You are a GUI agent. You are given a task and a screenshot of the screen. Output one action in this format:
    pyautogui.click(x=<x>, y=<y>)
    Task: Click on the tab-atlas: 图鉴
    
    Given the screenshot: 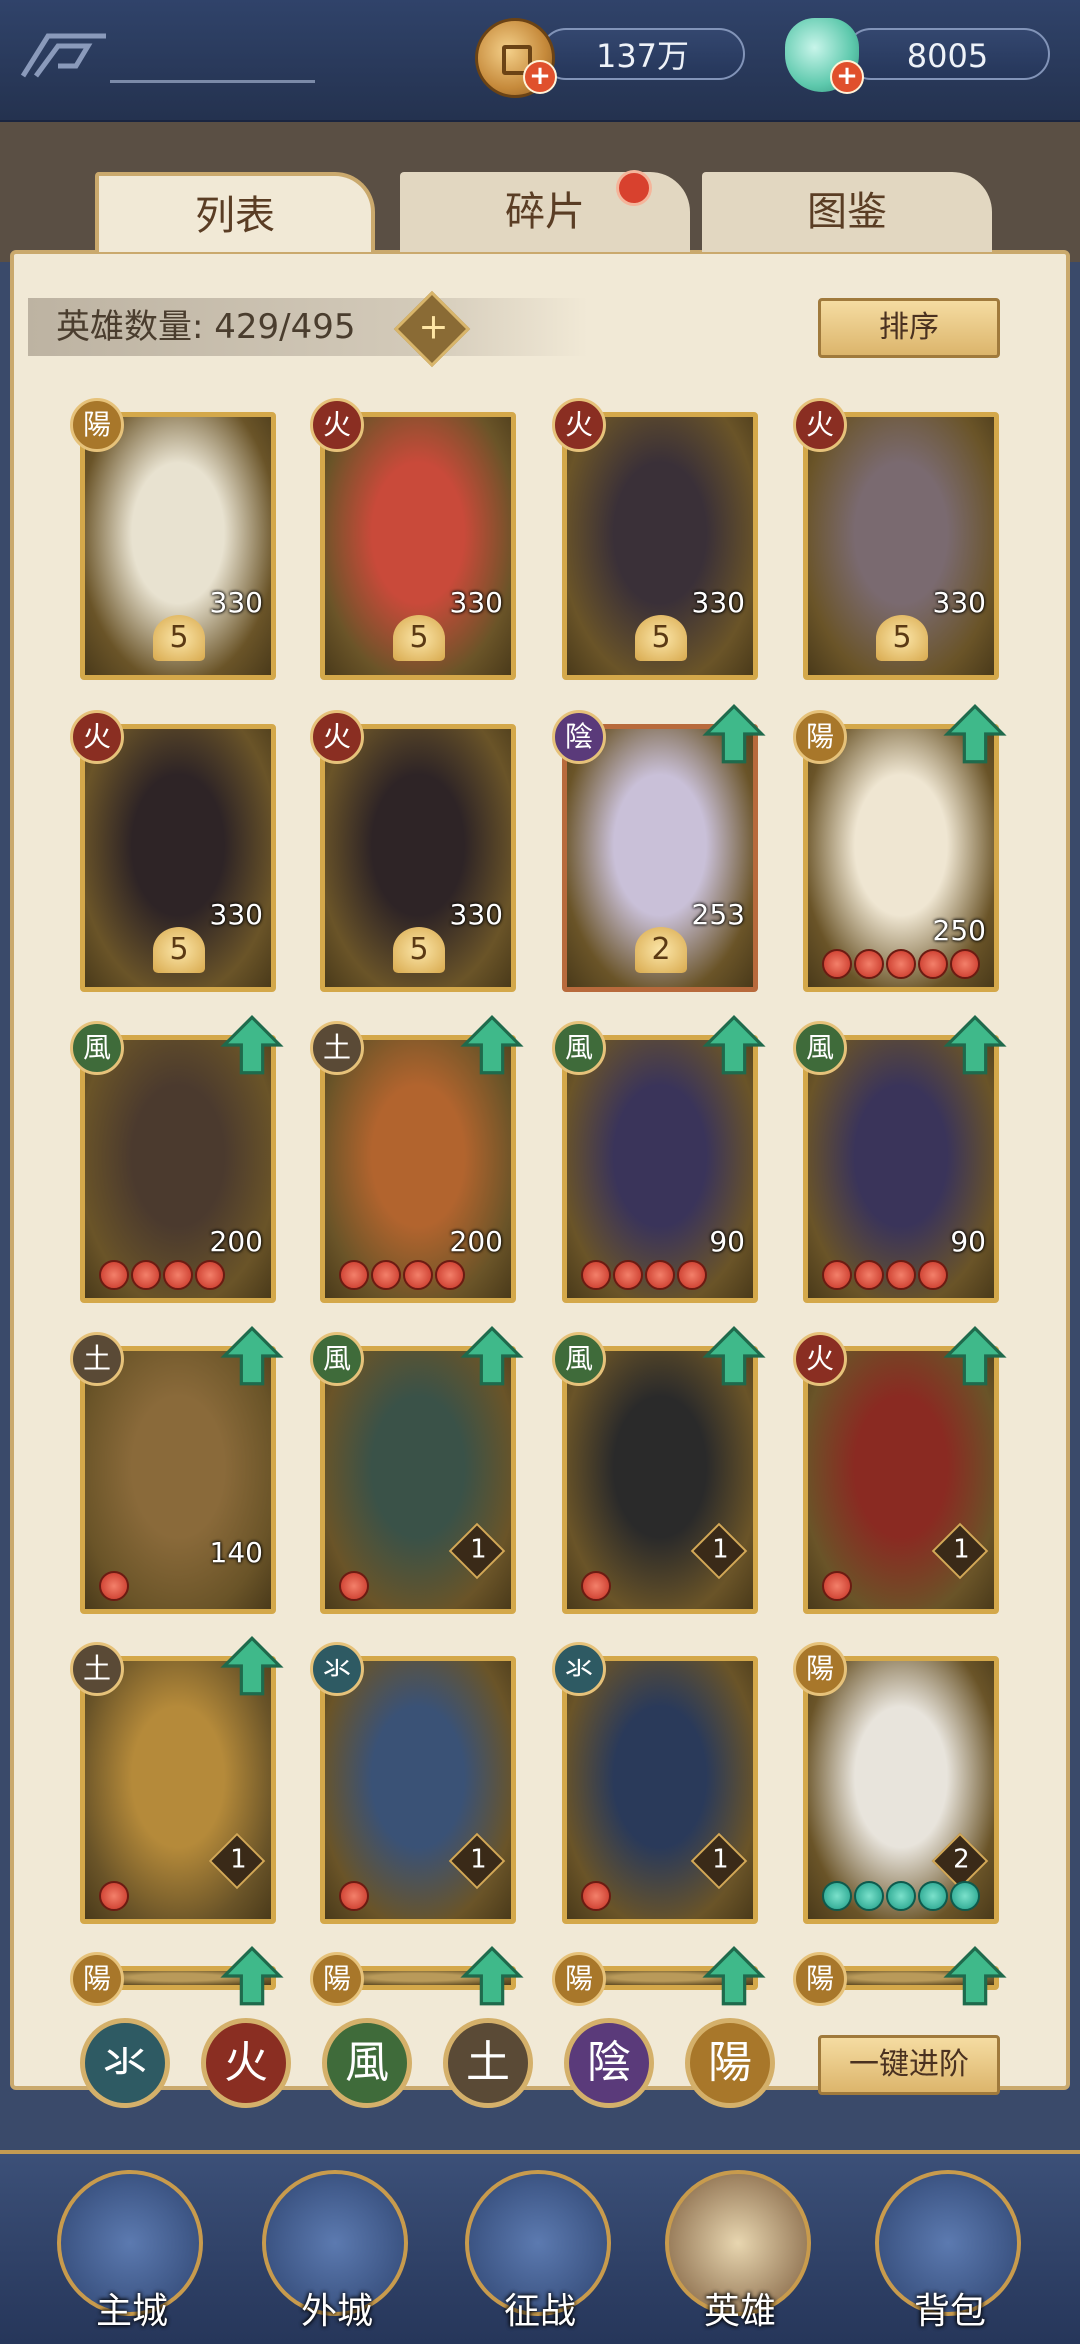 What is the action you would take?
    pyautogui.click(x=847, y=212)
    